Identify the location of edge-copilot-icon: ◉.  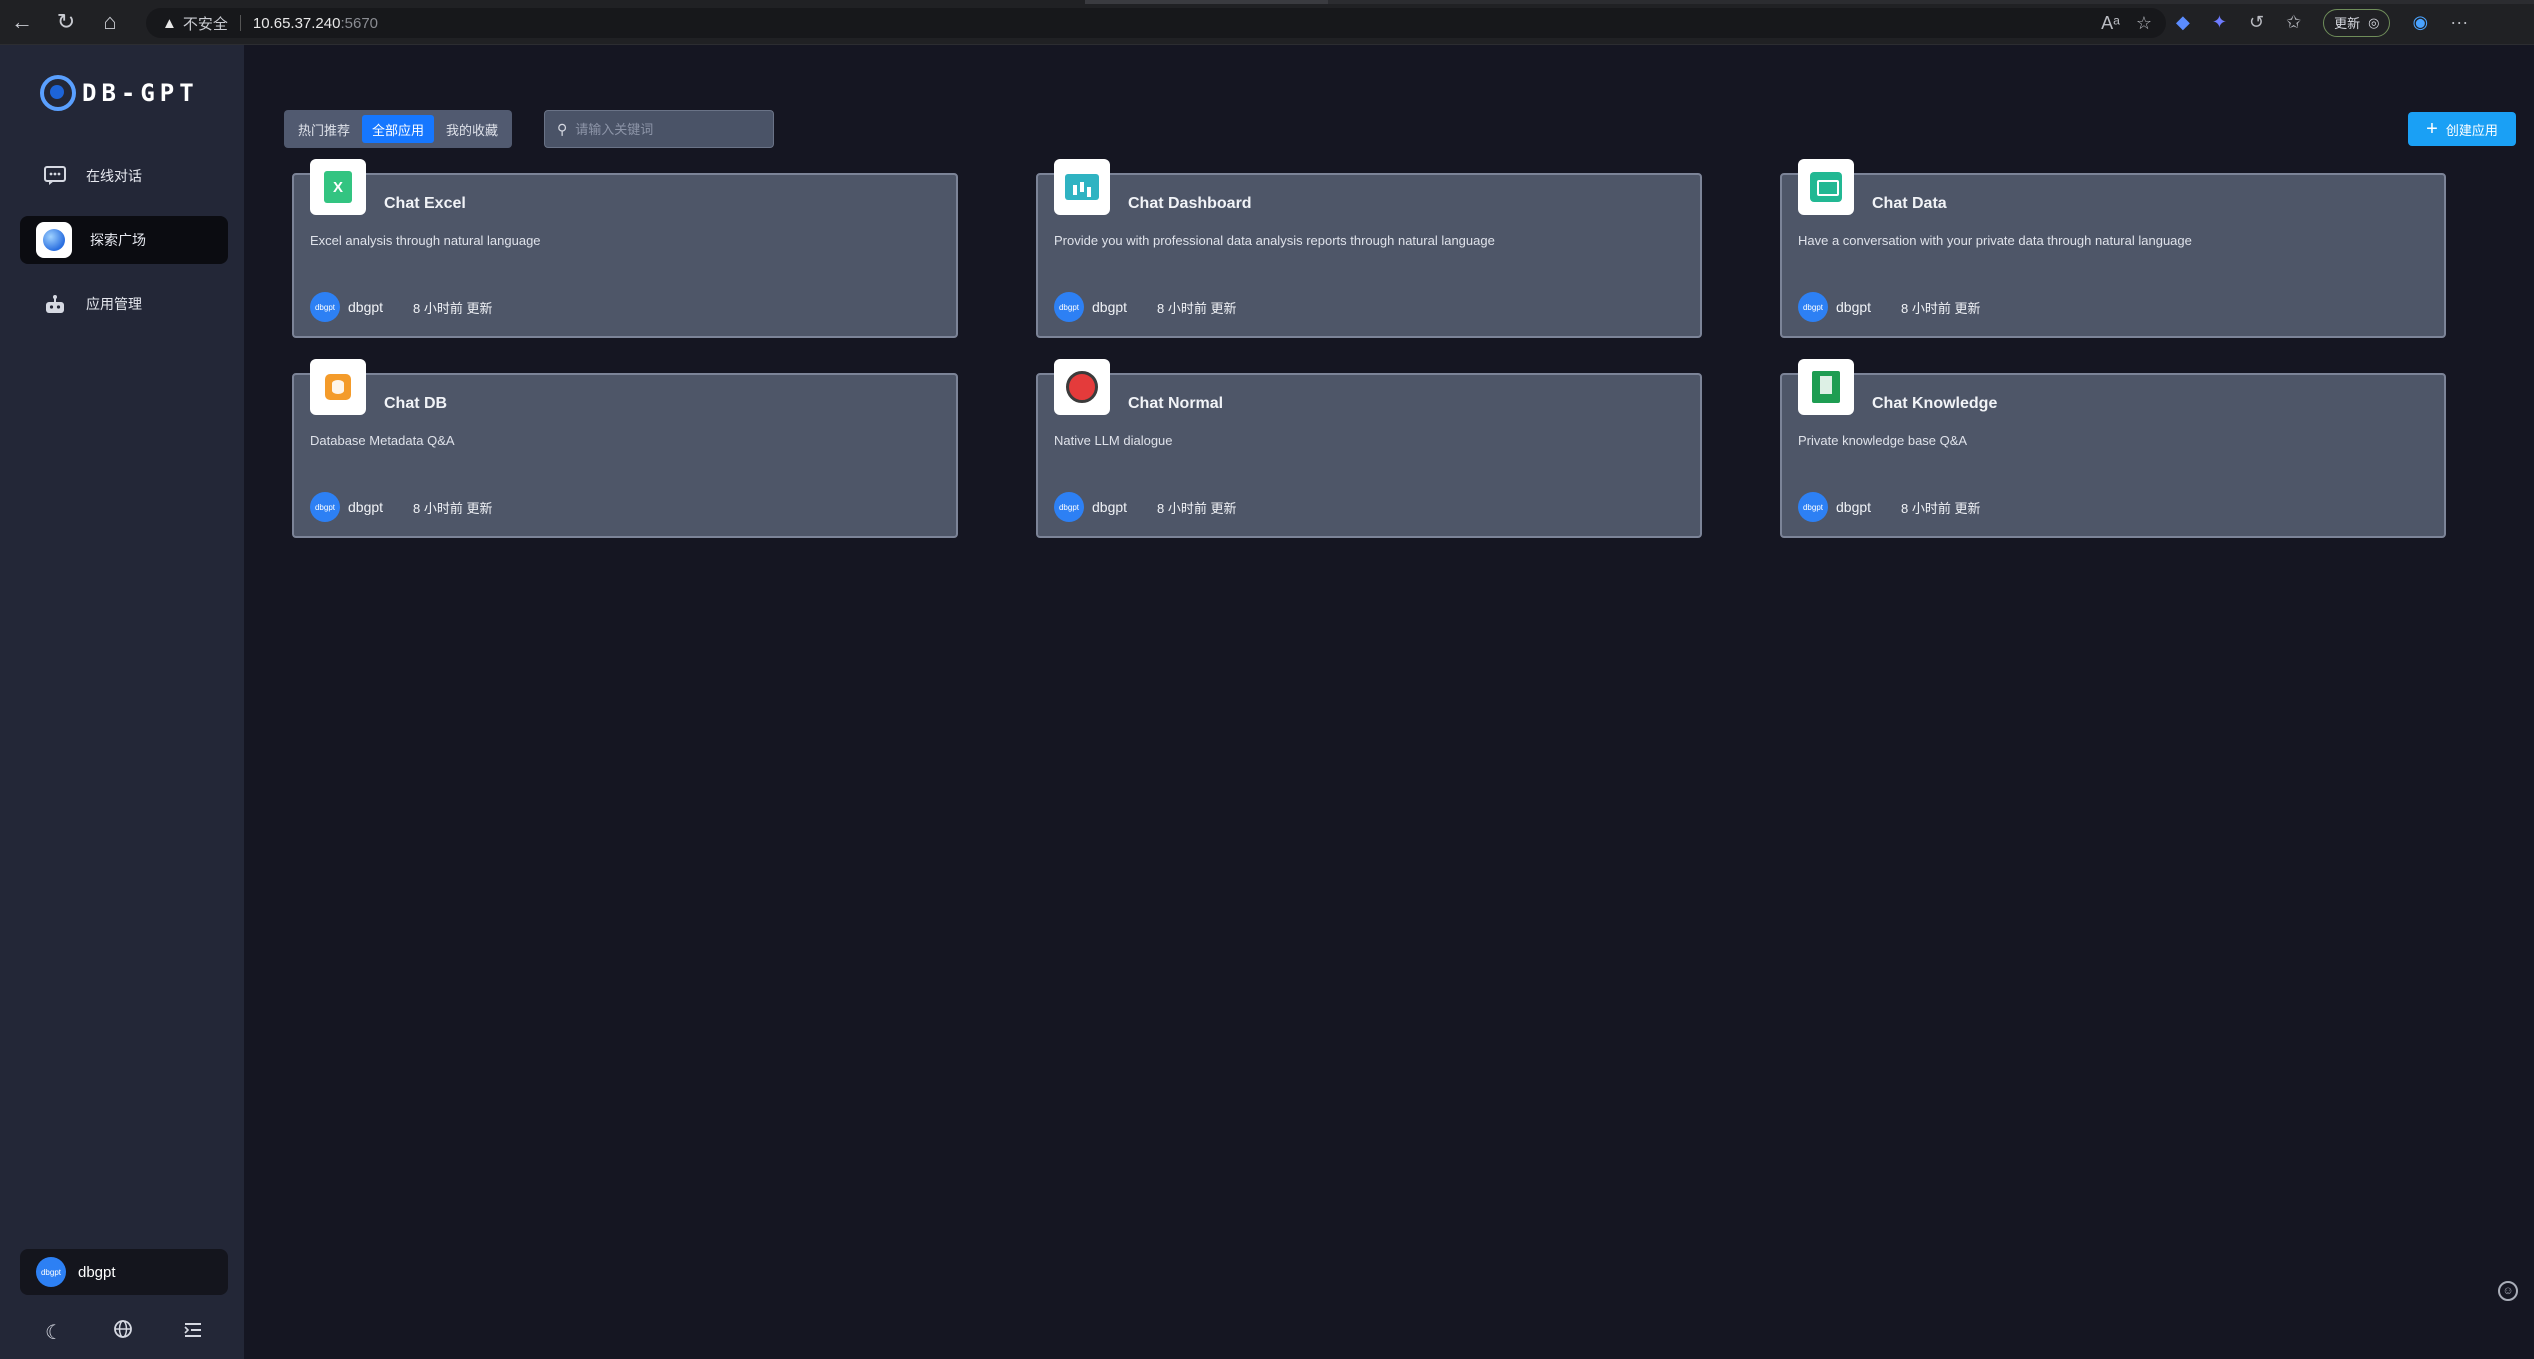
(2420, 22).